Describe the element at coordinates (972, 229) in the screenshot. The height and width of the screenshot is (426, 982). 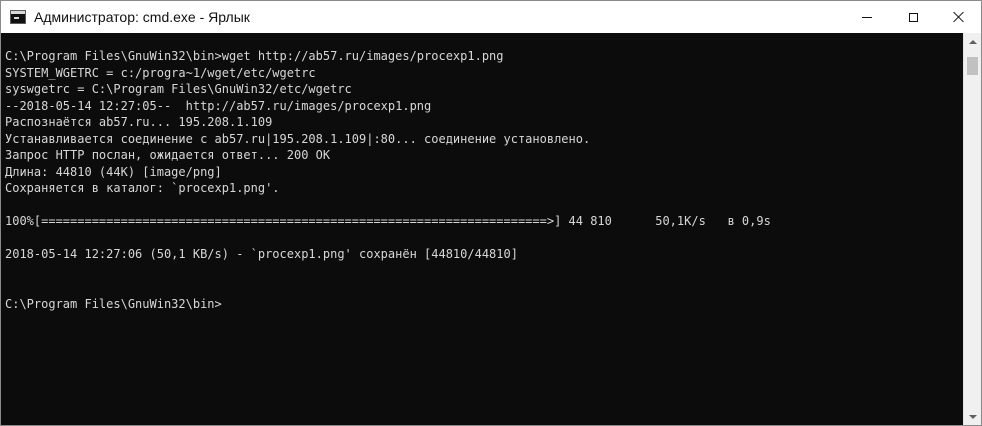
I see `vertical-scrollbar` at that location.